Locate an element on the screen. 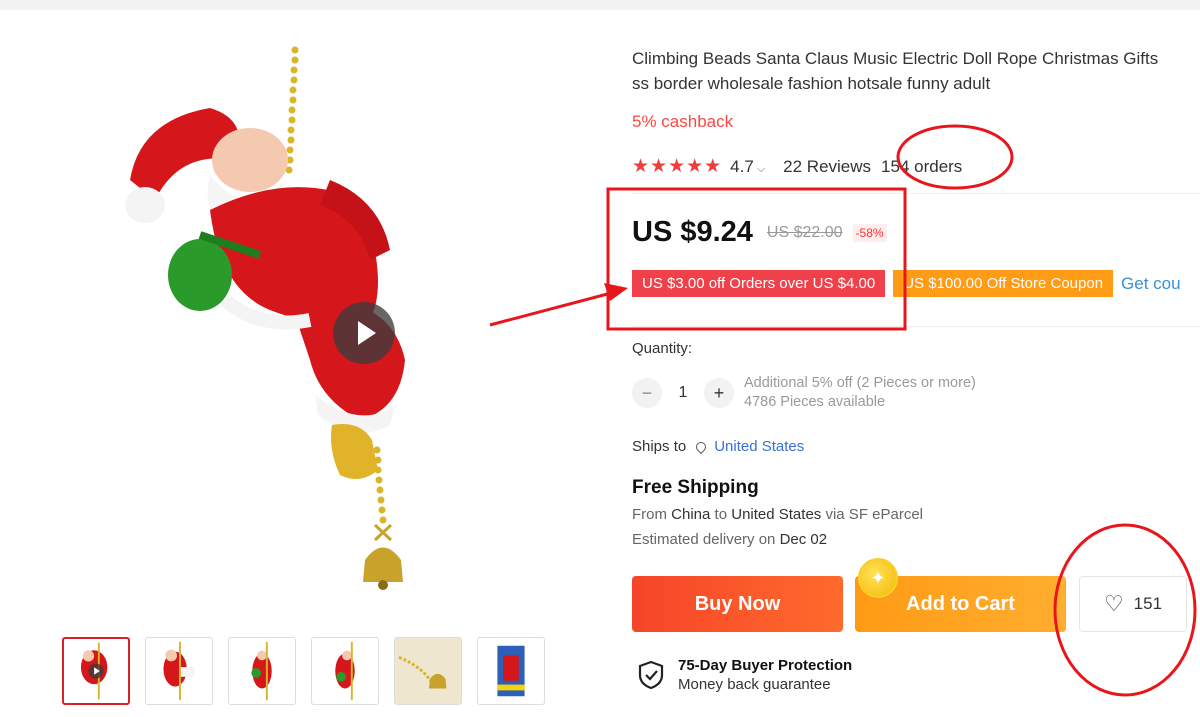 The image size is (1200, 717). from-word: From is located at coordinates (649, 514).